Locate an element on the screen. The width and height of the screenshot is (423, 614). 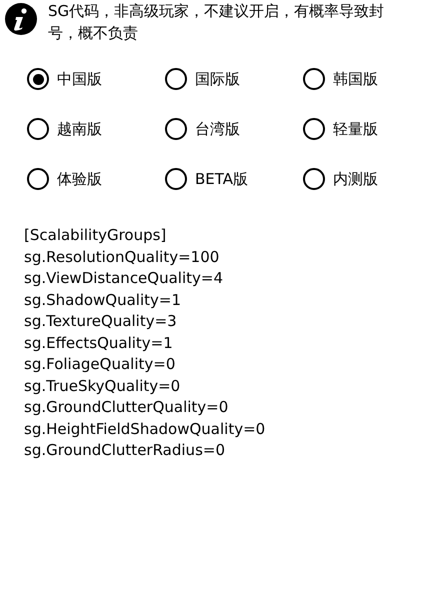
version-radio: BETA版 is located at coordinates (234, 179).